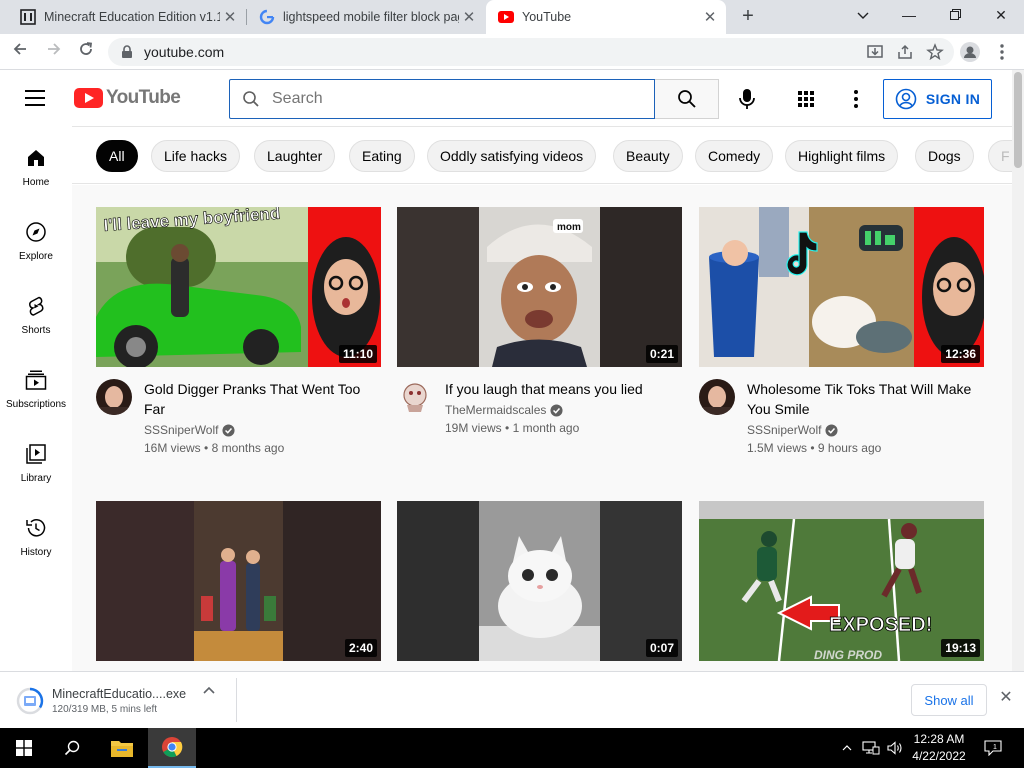  Describe the element at coordinates (960, 354) in the screenshot. I see `video-duration: 12:36` at that location.